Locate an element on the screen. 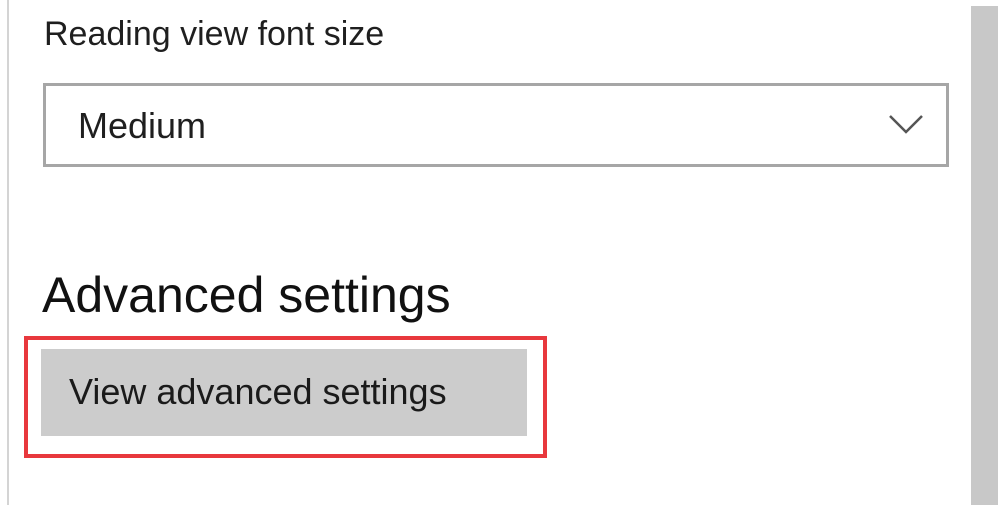 This screenshot has height=505, width=998. advanced-settings-heading: Advanced settings is located at coordinates (246, 295).